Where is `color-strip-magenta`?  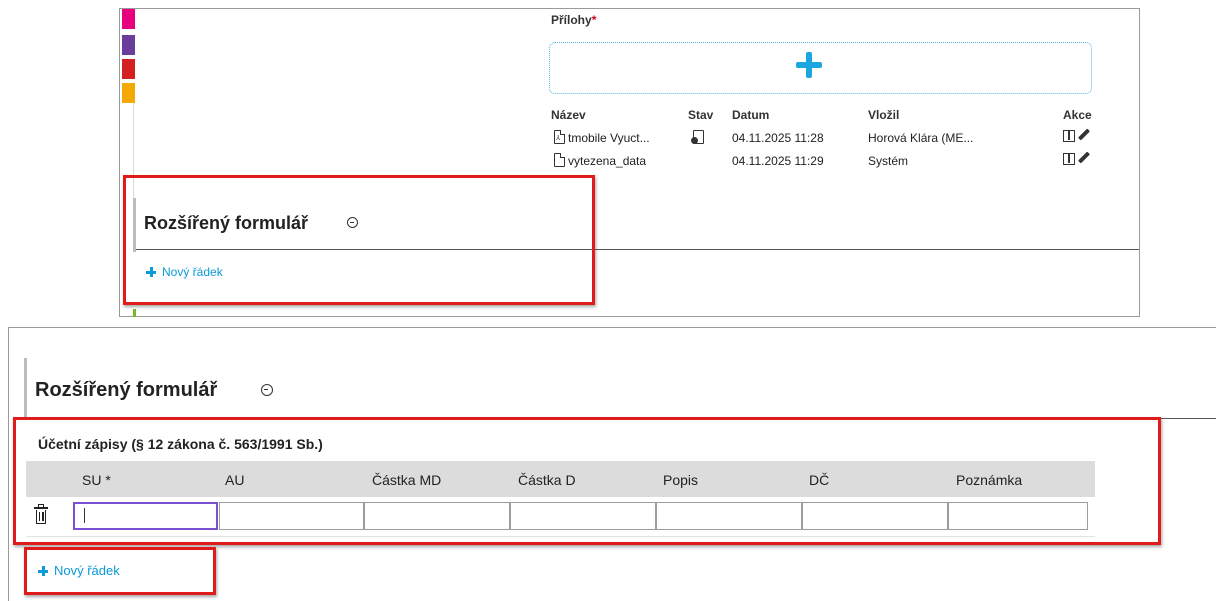
color-strip-magenta is located at coordinates (128, 19).